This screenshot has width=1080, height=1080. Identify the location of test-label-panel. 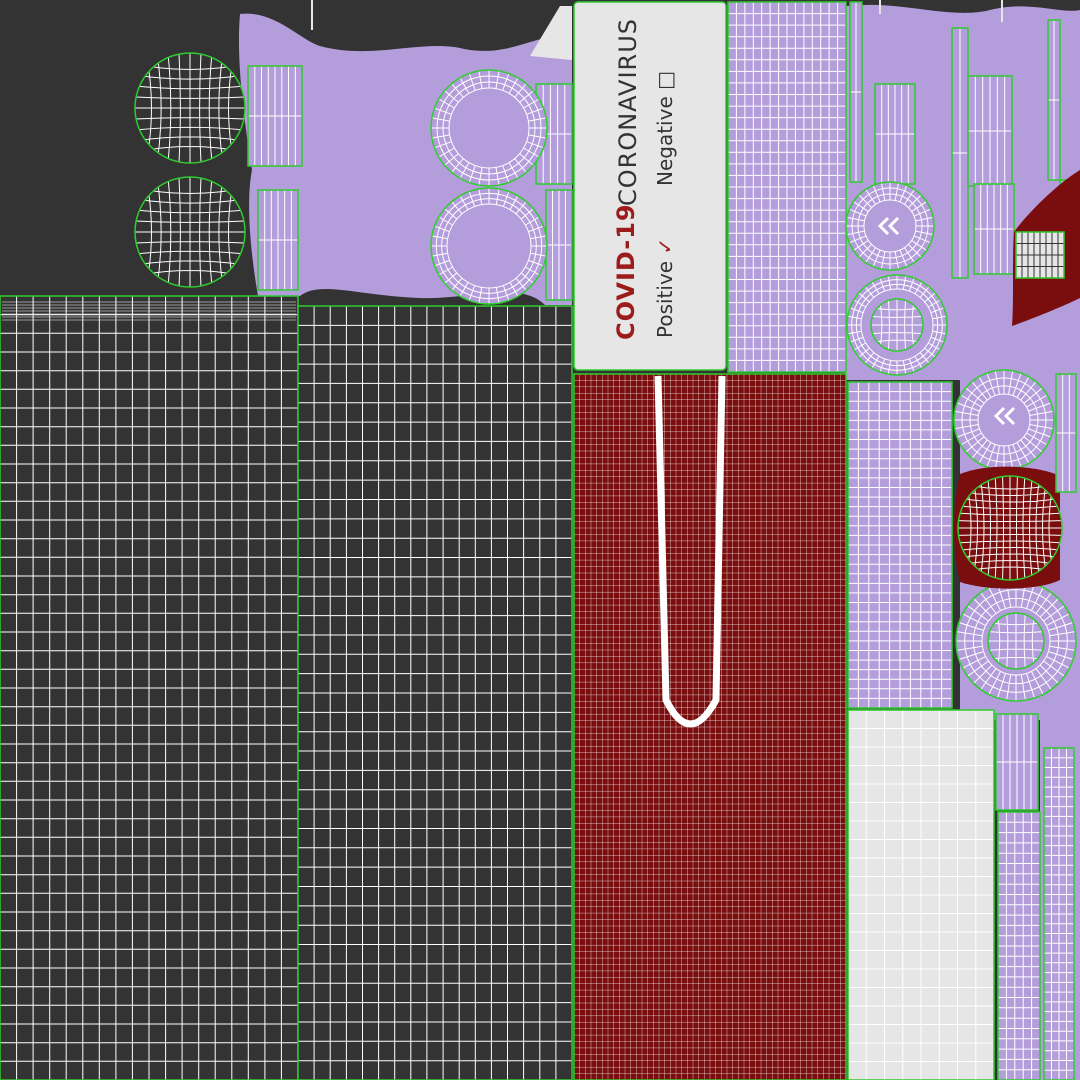
(650, 186).